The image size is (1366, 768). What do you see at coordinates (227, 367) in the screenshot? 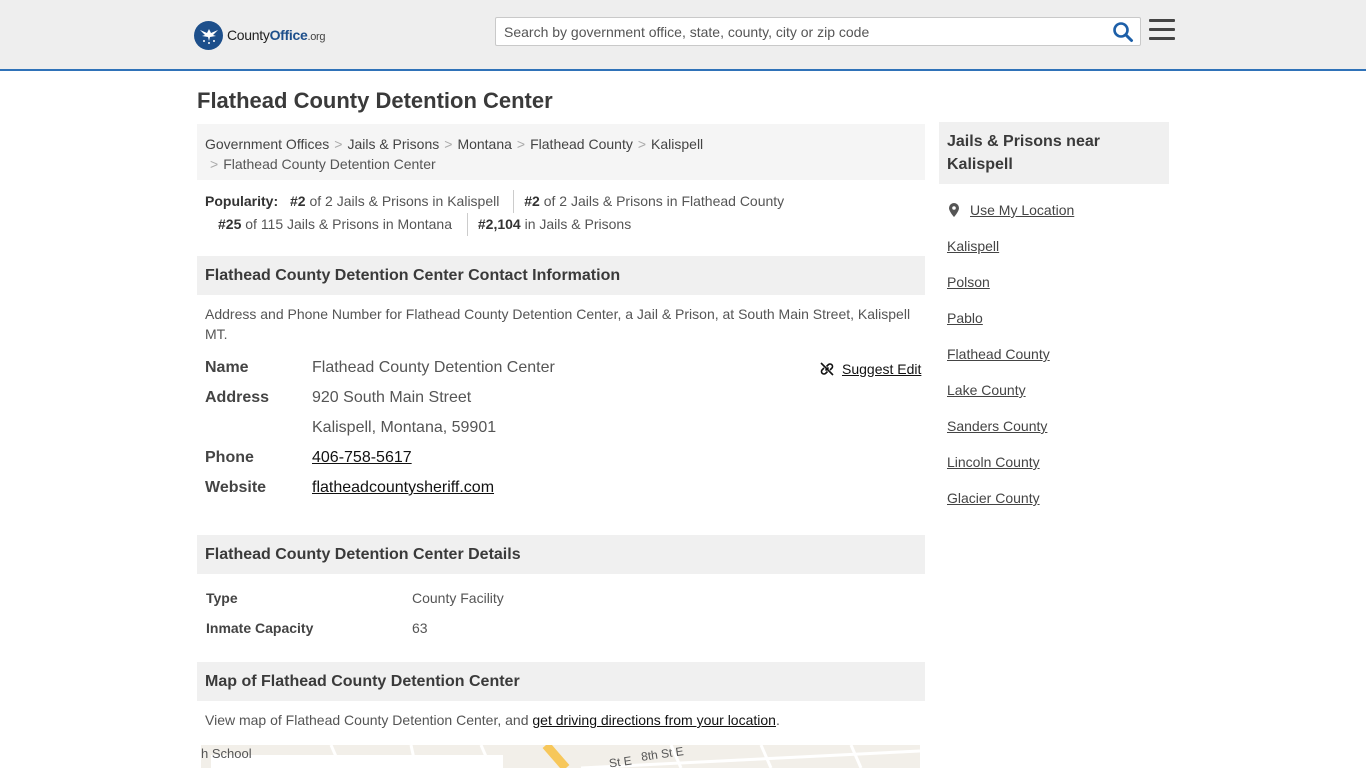
I see `name-label: Name` at bounding box center [227, 367].